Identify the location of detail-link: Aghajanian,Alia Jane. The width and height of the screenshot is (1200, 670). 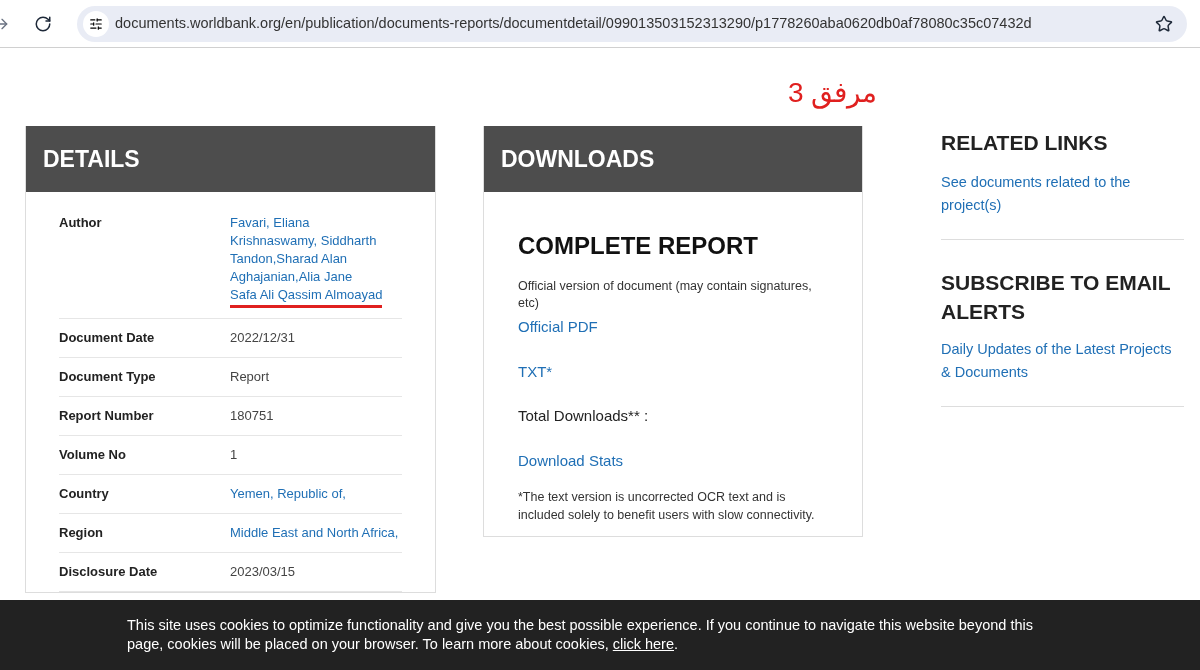
(291, 277).